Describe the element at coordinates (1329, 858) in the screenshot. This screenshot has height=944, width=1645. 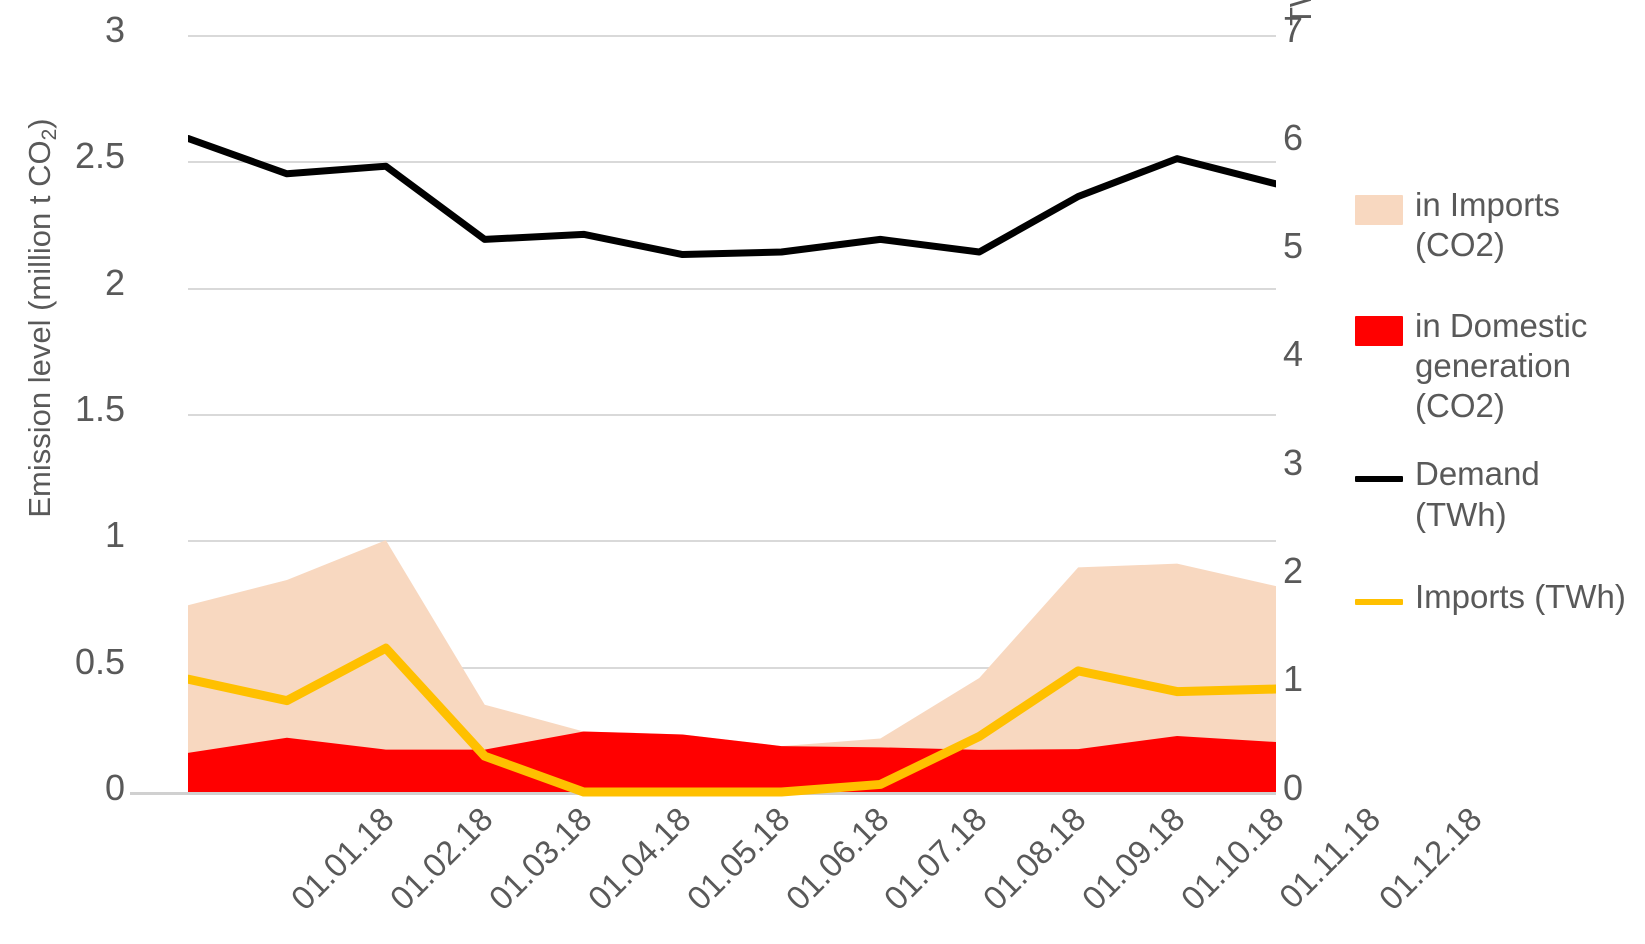
I see `x-tick-label: 01.11.18` at that location.